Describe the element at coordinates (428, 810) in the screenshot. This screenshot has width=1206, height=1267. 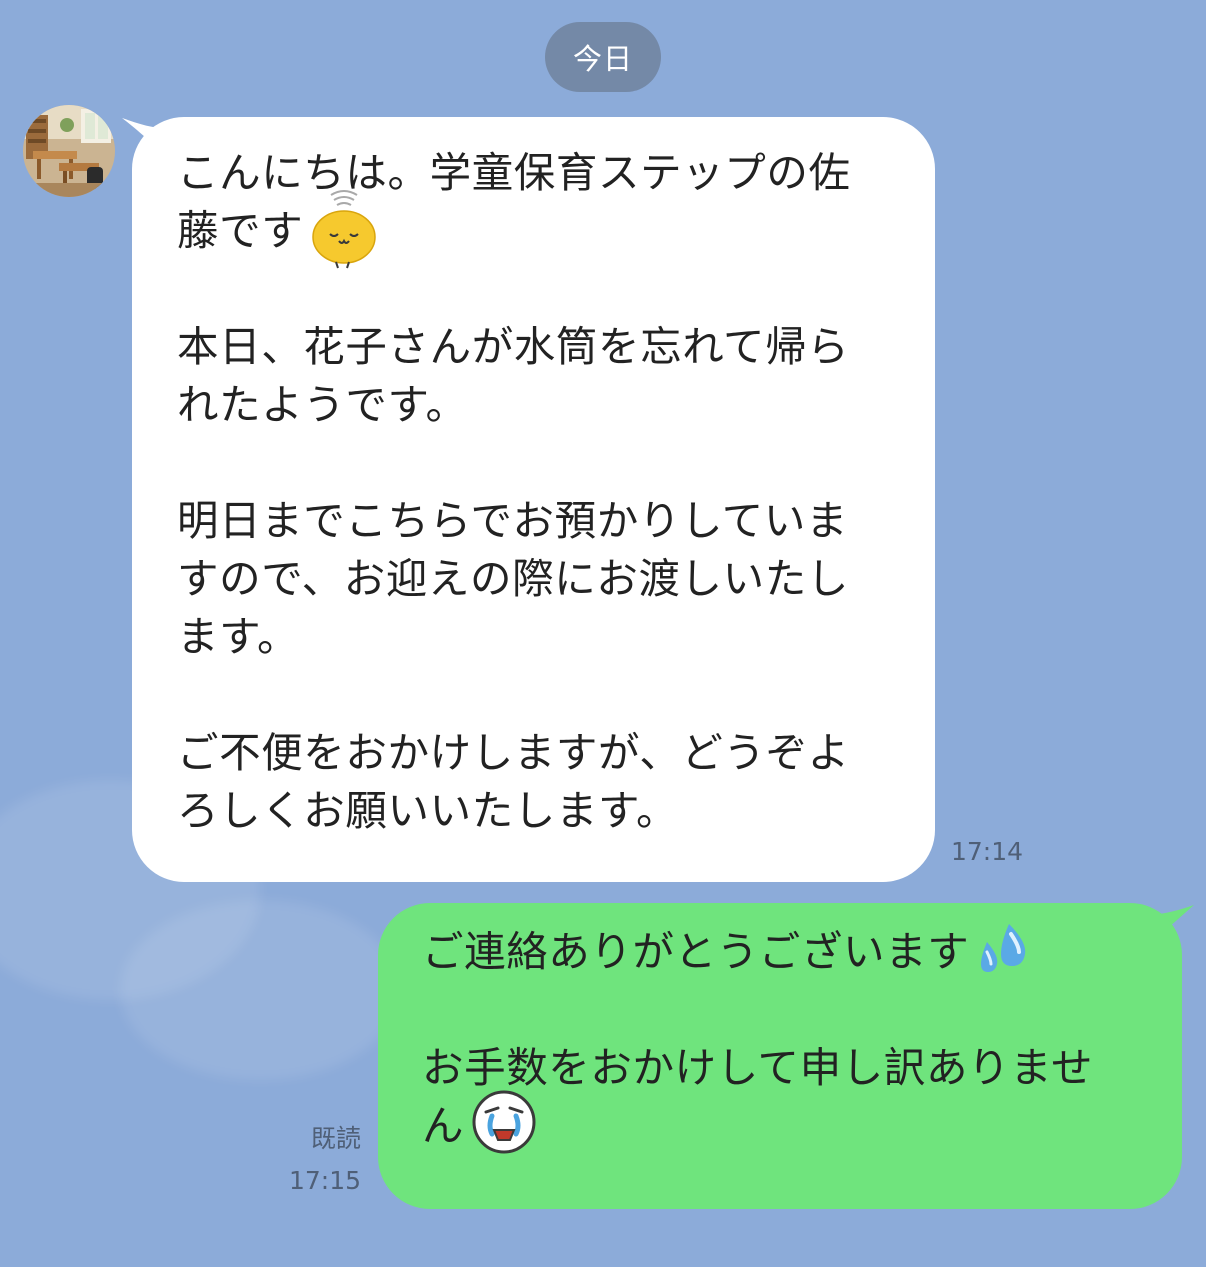
I see `message-line: ろしくお願いいたします。` at that location.